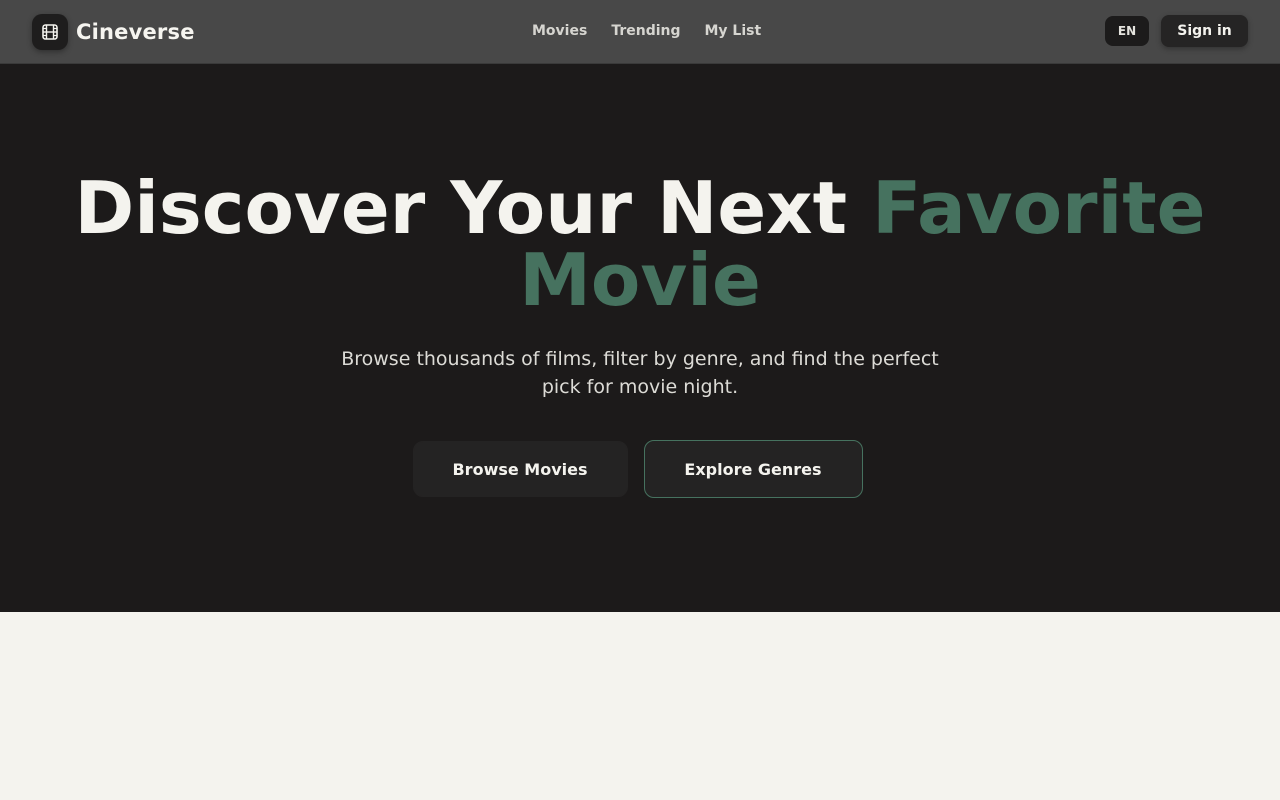 The image size is (1280, 800). Describe the element at coordinates (753, 469) in the screenshot. I see `explore-genres-button: Explore Genres` at that location.